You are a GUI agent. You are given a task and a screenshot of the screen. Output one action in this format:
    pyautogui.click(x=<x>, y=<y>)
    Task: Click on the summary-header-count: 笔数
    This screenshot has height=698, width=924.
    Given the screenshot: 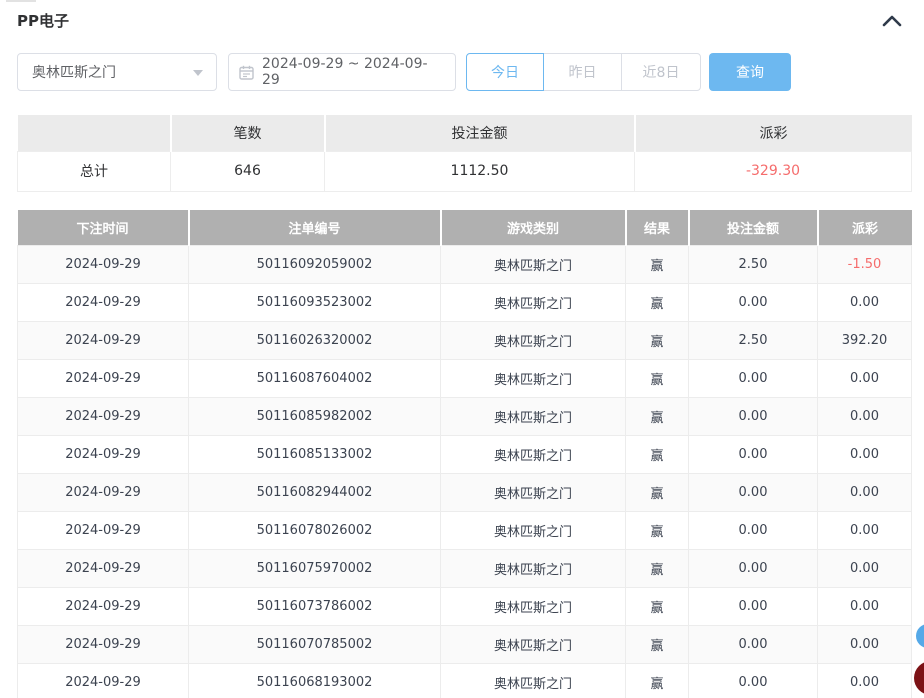 What is the action you would take?
    pyautogui.click(x=248, y=133)
    